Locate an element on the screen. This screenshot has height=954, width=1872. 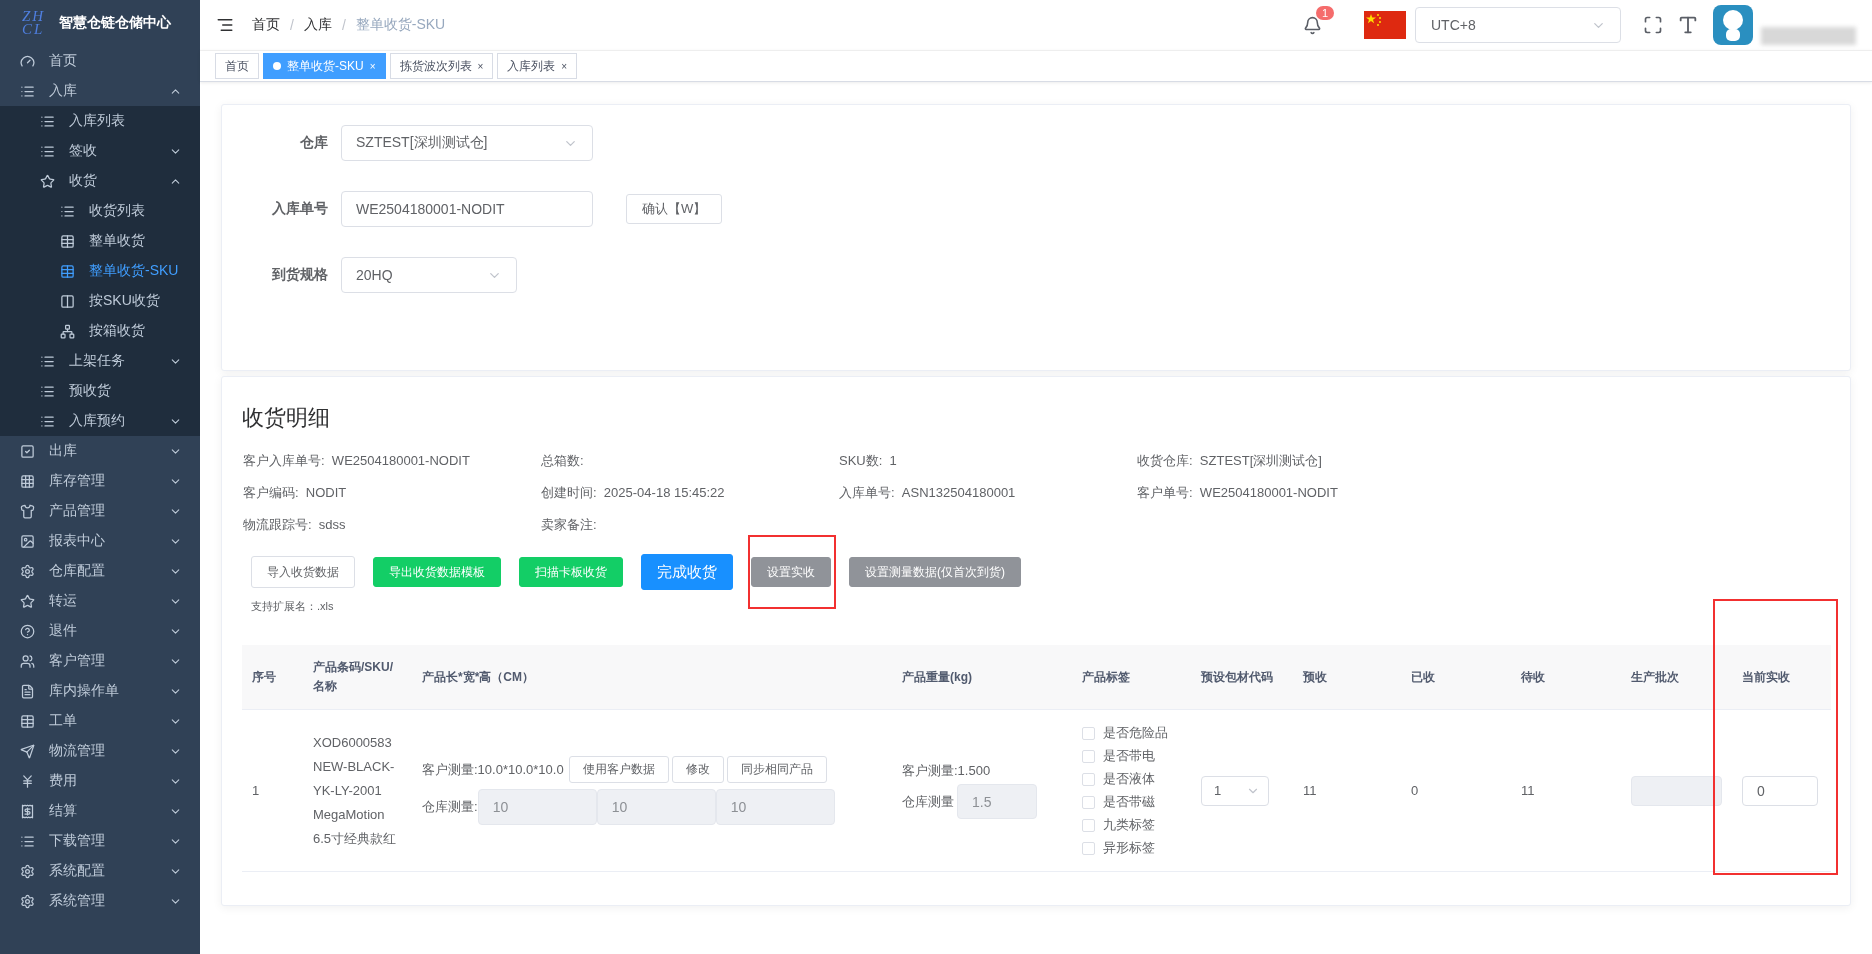
tag-checkbox: 九类标签 is located at coordinates (1131, 825).